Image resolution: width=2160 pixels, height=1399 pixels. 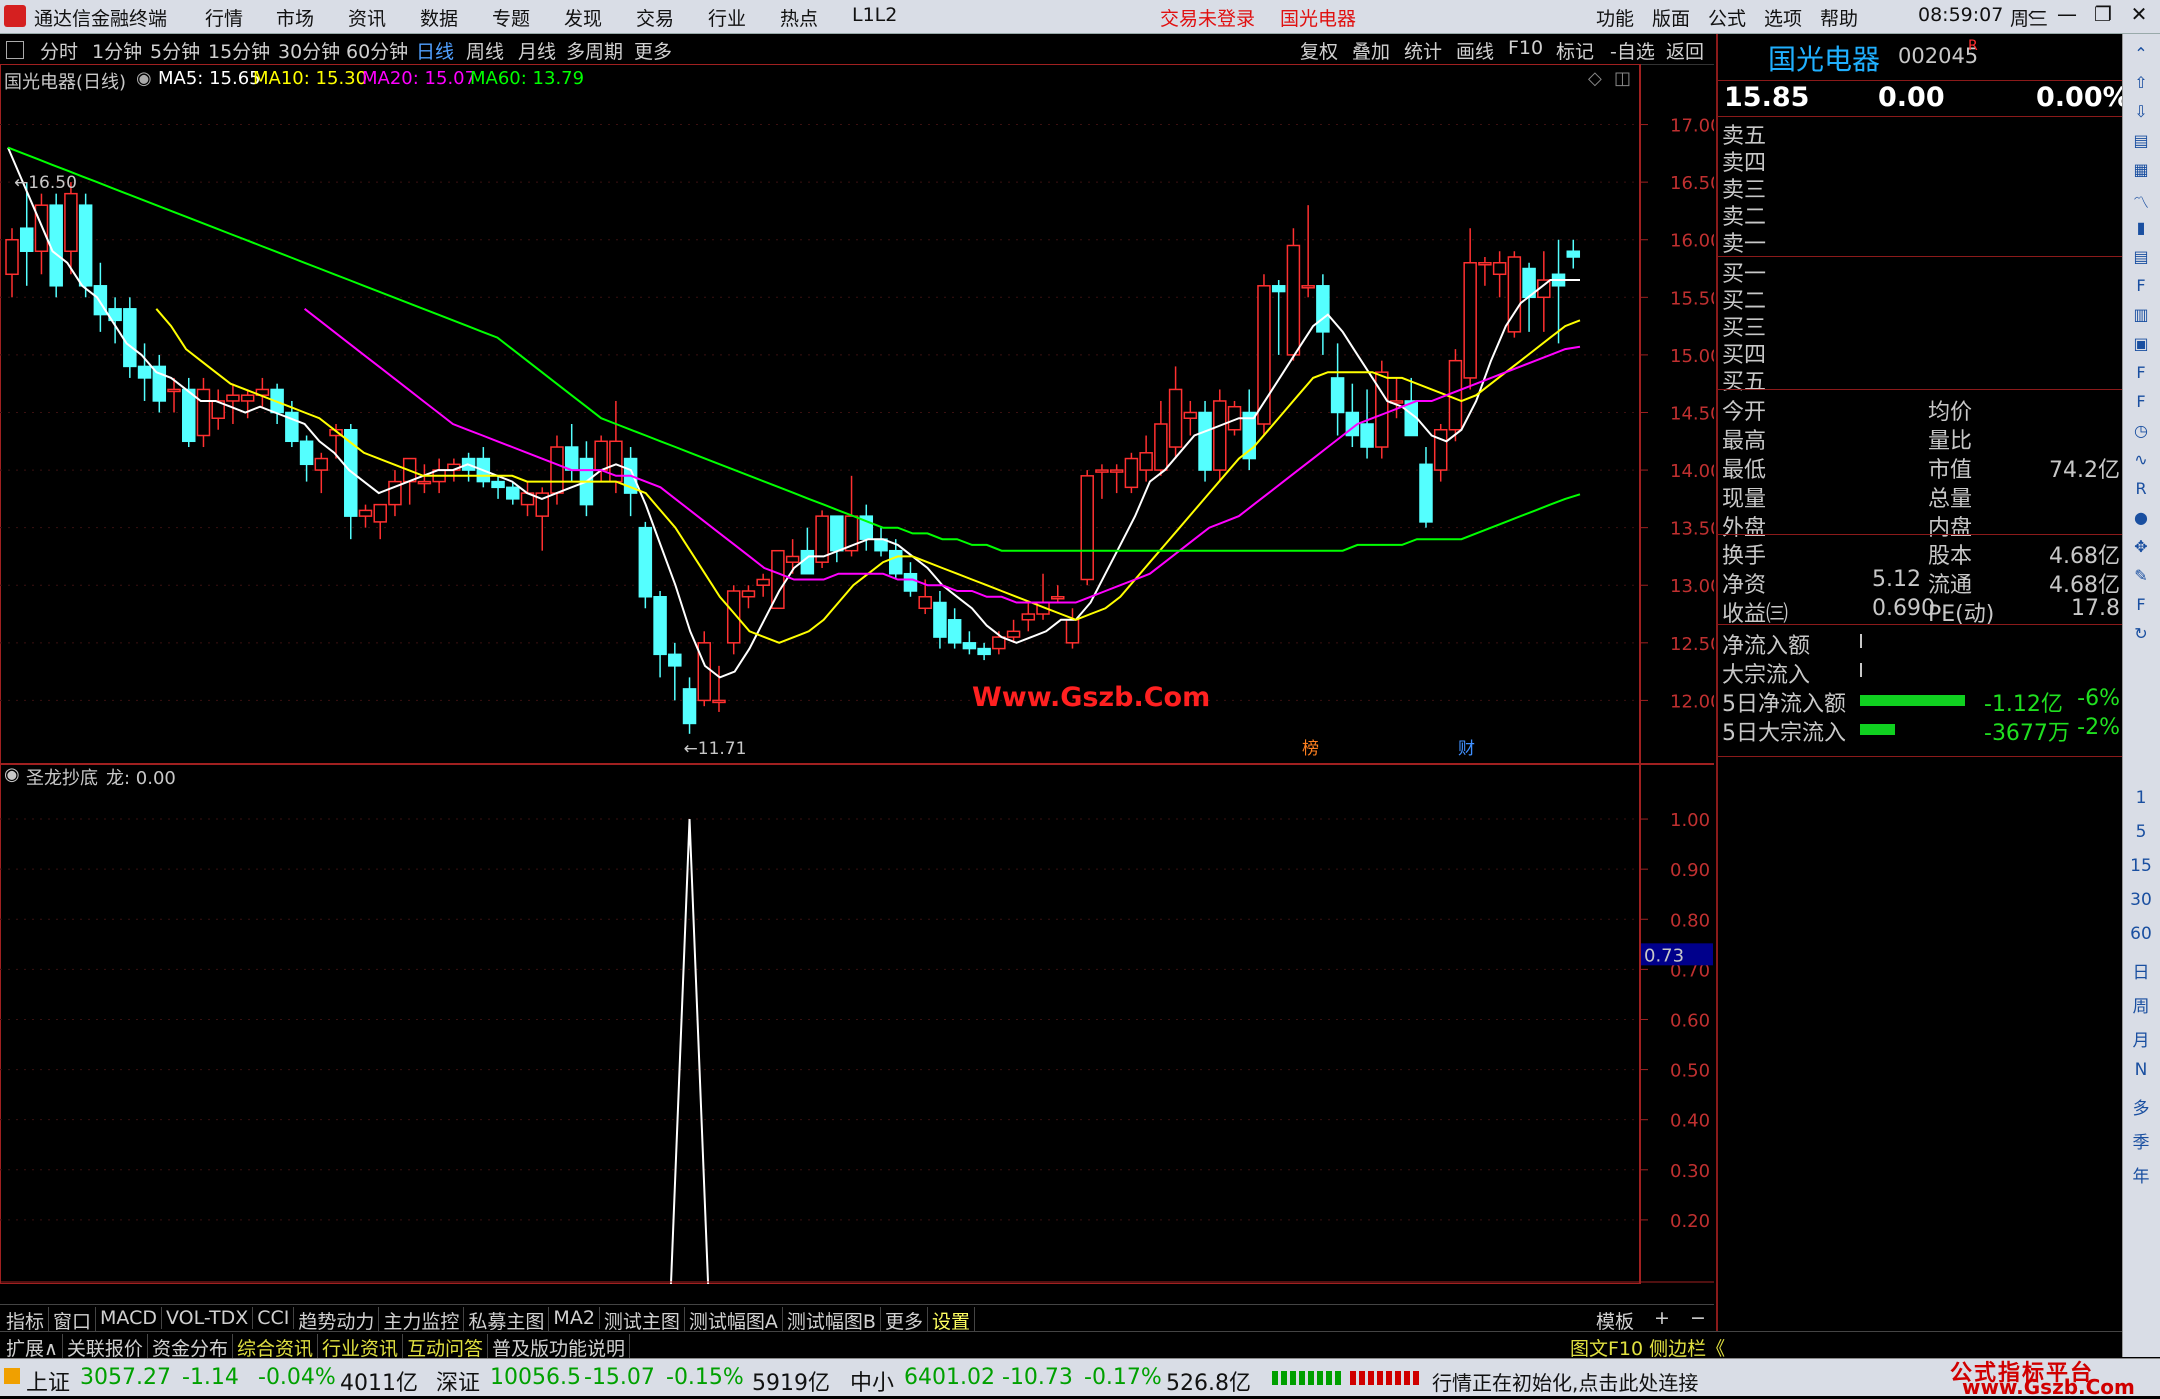 What do you see at coordinates (309, 50) in the screenshot?
I see `period-4: 30分钟` at bounding box center [309, 50].